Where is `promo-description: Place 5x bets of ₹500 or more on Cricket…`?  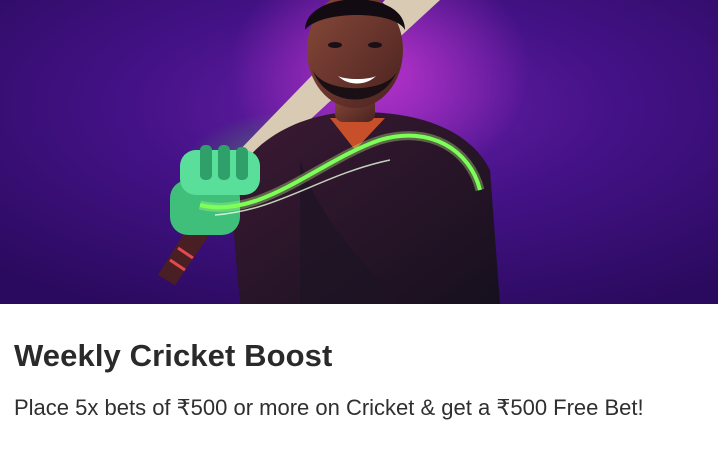 promo-description: Place 5x bets of ₹500 or more on Cricket… is located at coordinates (329, 407).